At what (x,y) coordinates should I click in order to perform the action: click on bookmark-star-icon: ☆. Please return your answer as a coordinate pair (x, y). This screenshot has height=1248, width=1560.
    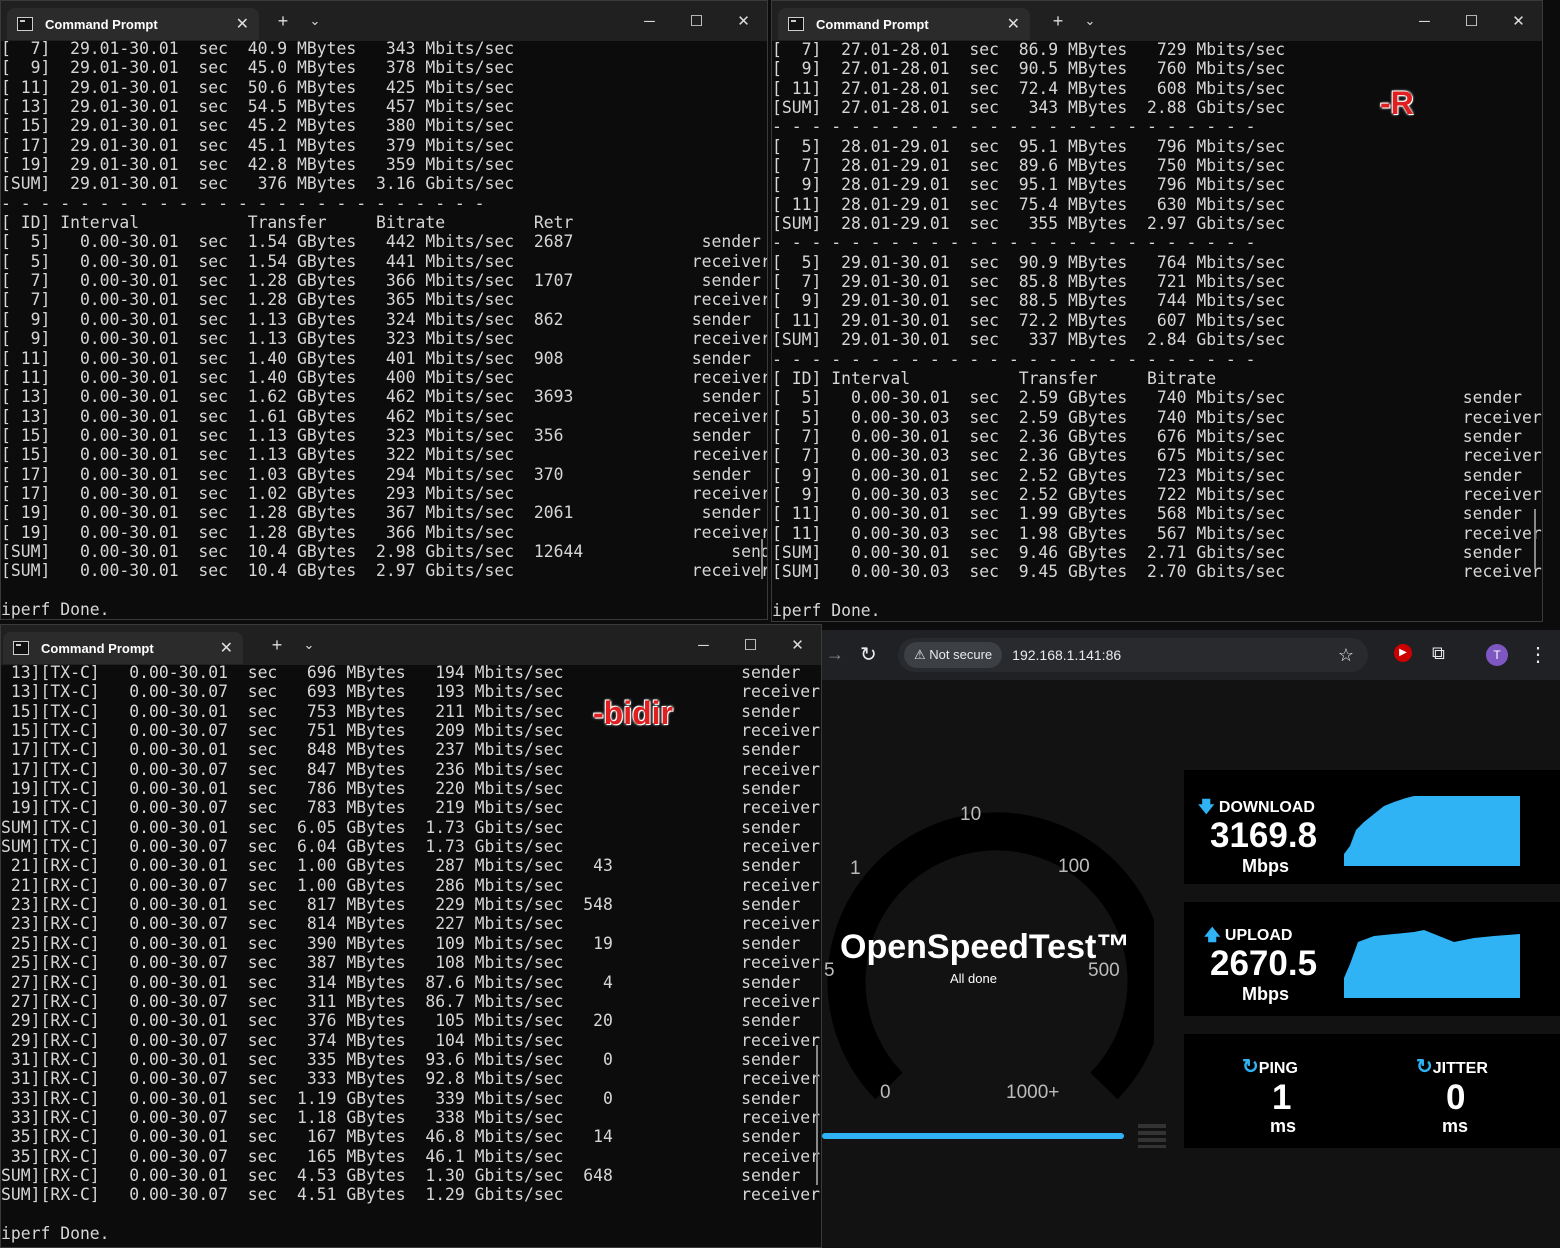
    Looking at the image, I should click on (1346, 655).